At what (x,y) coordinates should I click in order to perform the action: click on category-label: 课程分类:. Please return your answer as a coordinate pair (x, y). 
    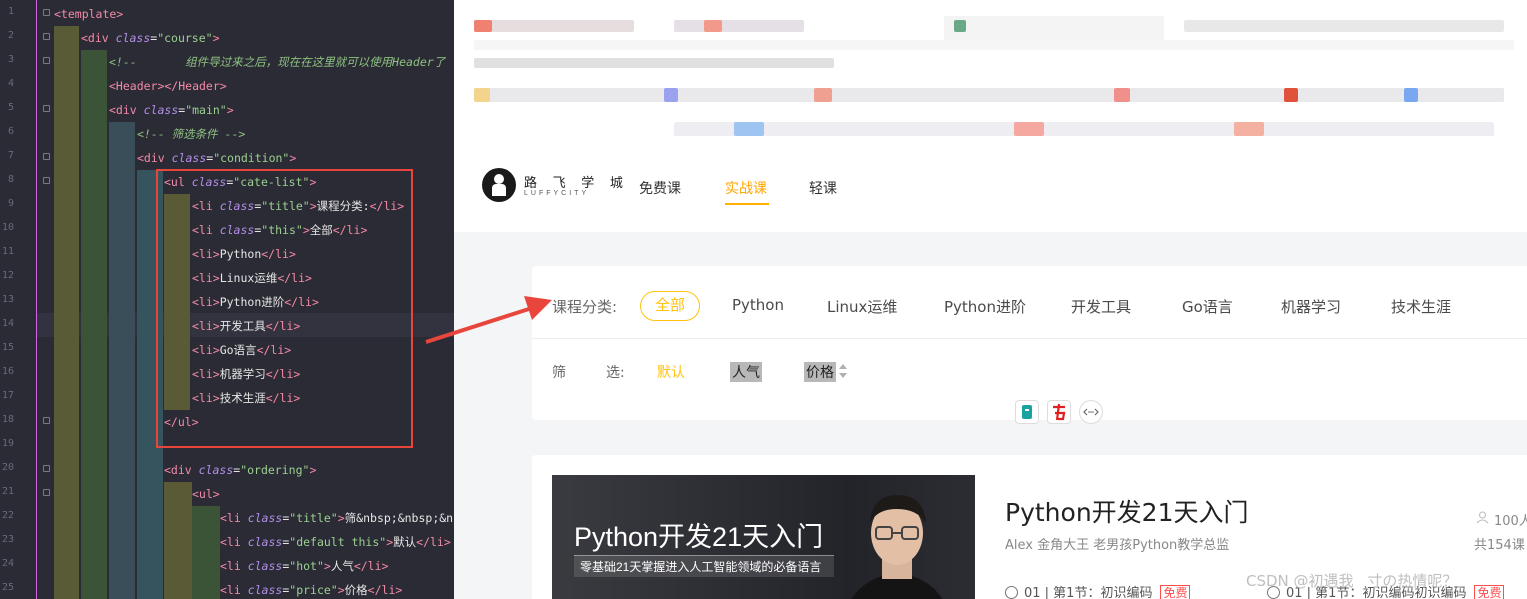
    Looking at the image, I should click on (585, 307).